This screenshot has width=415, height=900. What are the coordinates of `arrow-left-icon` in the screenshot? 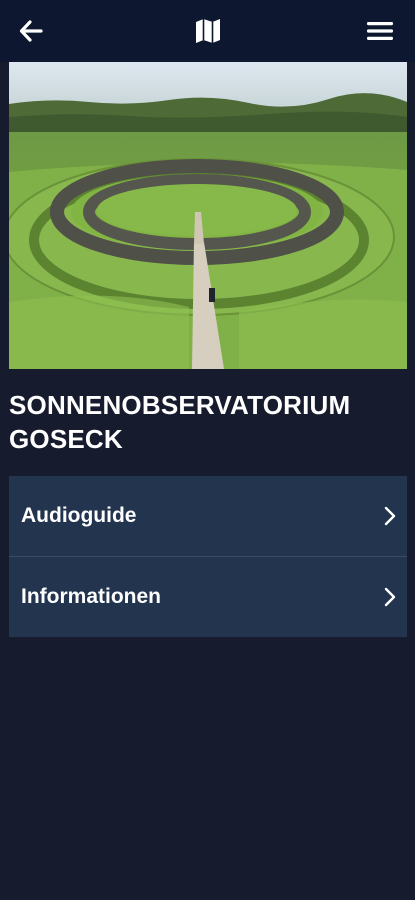 It's located at (31, 31).